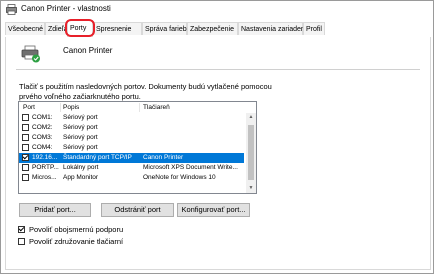  Describe the element at coordinates (314, 28) in the screenshot. I see `tab-profil: Profil` at that location.